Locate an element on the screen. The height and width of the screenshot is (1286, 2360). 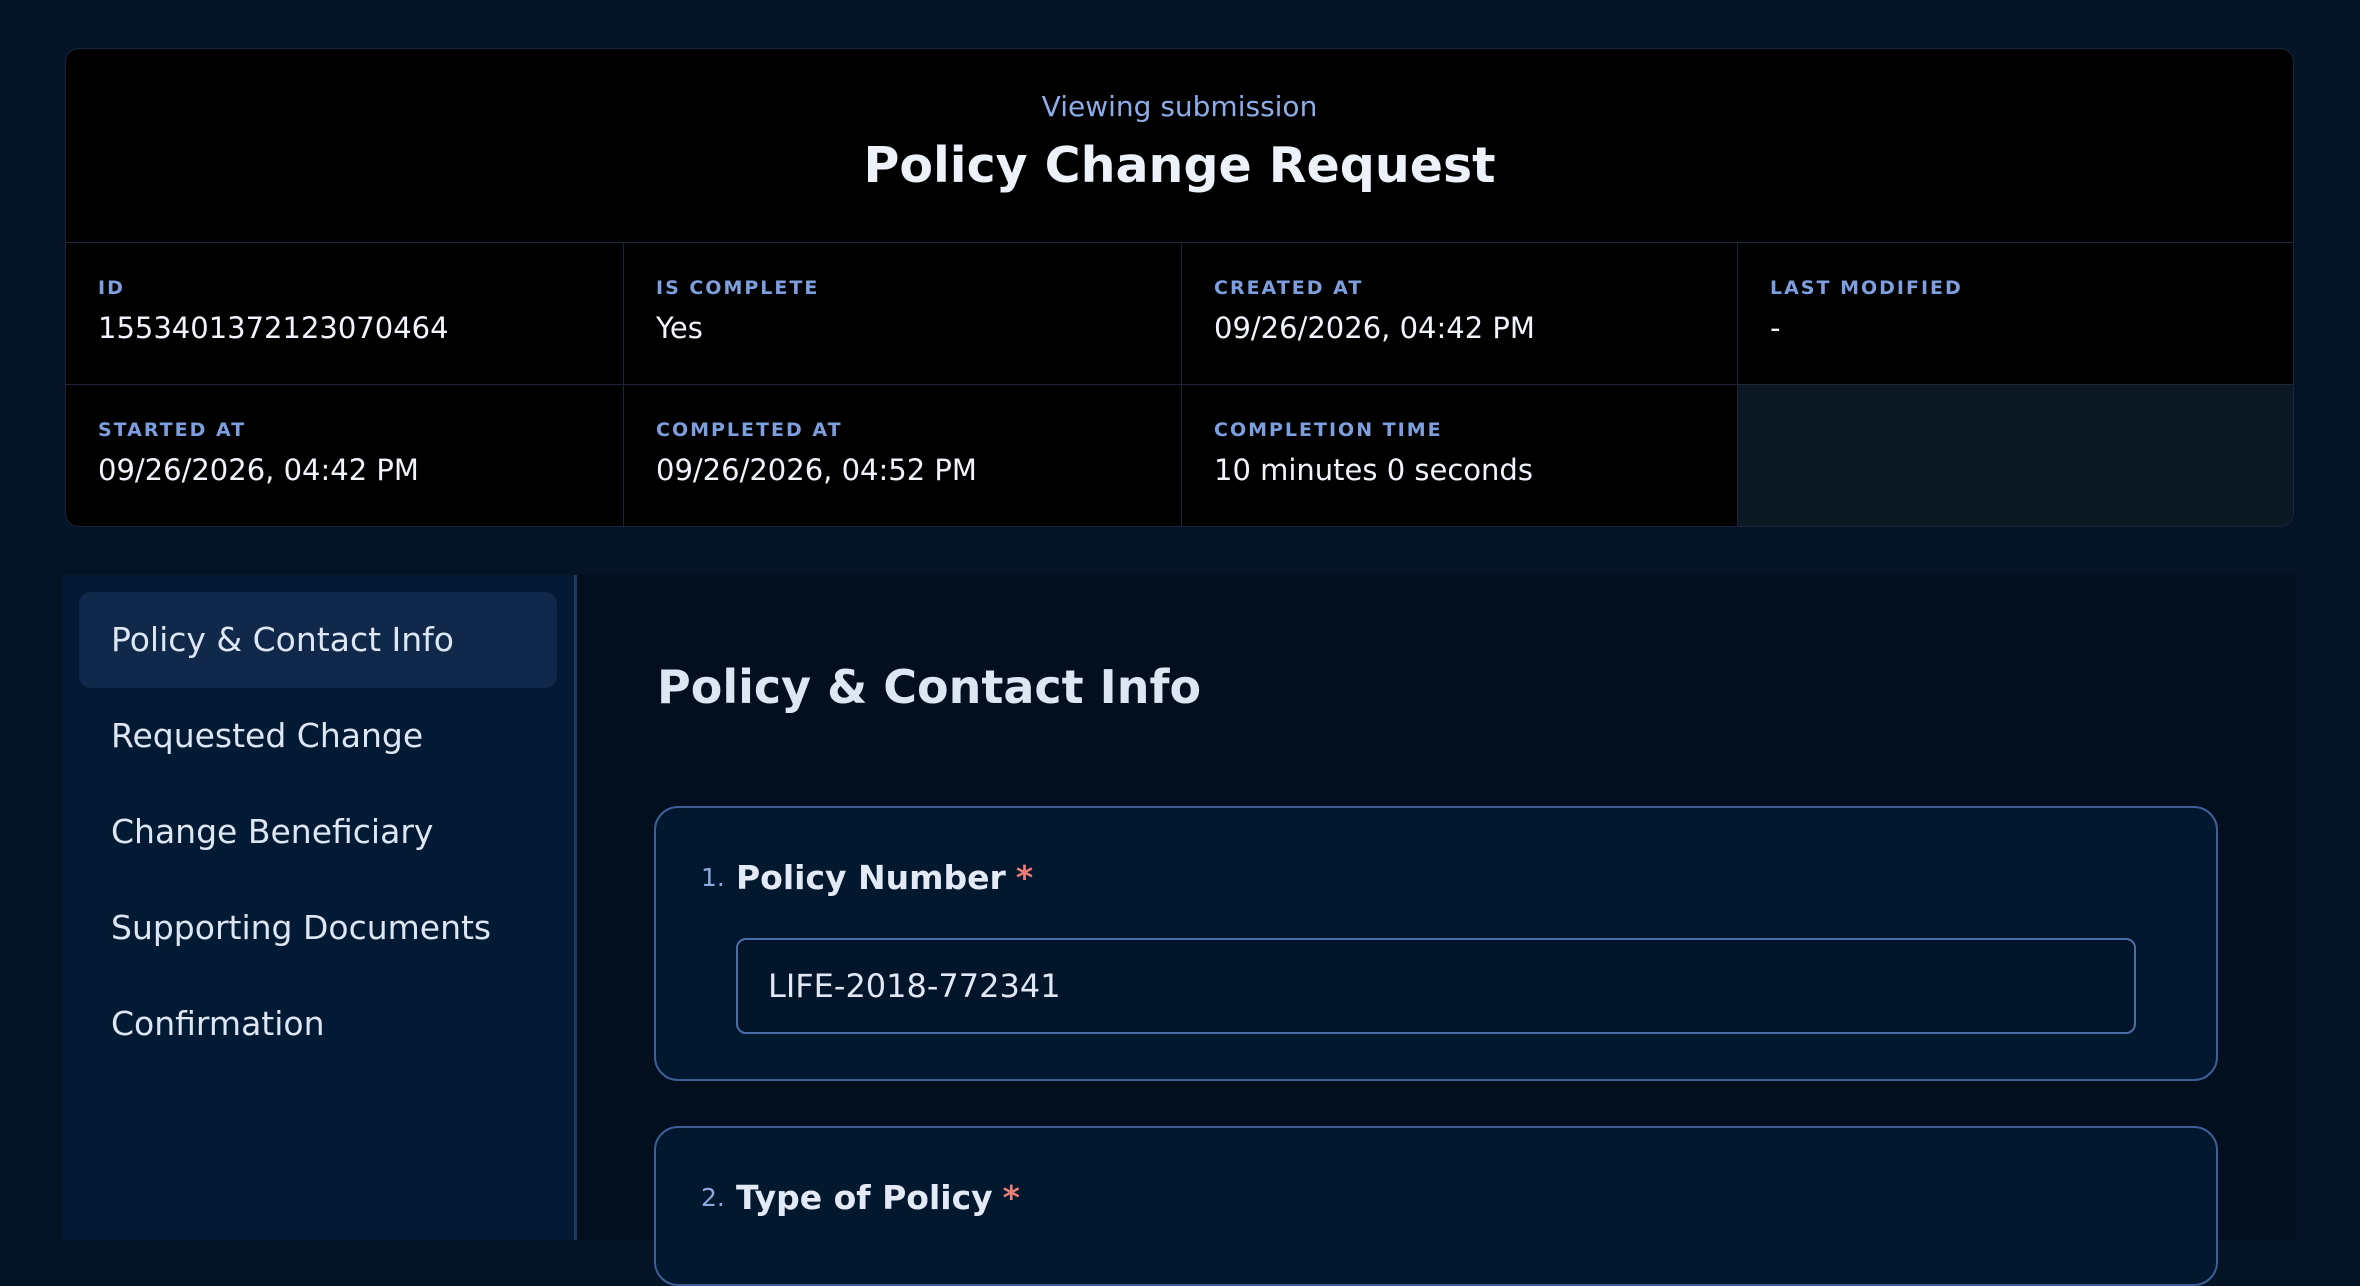
meta-value: 10 minutes 0 seconds is located at coordinates (1373, 470).